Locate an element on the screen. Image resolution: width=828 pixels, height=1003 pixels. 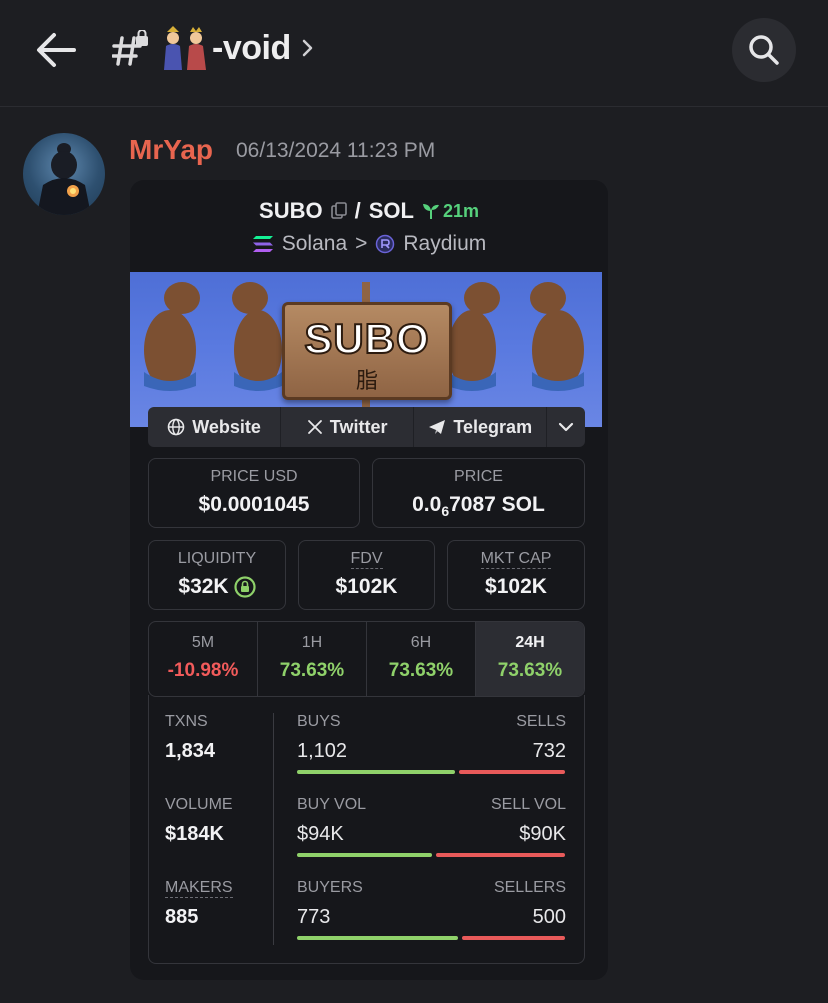
quote-token: SOL is located at coordinates (391, 210).